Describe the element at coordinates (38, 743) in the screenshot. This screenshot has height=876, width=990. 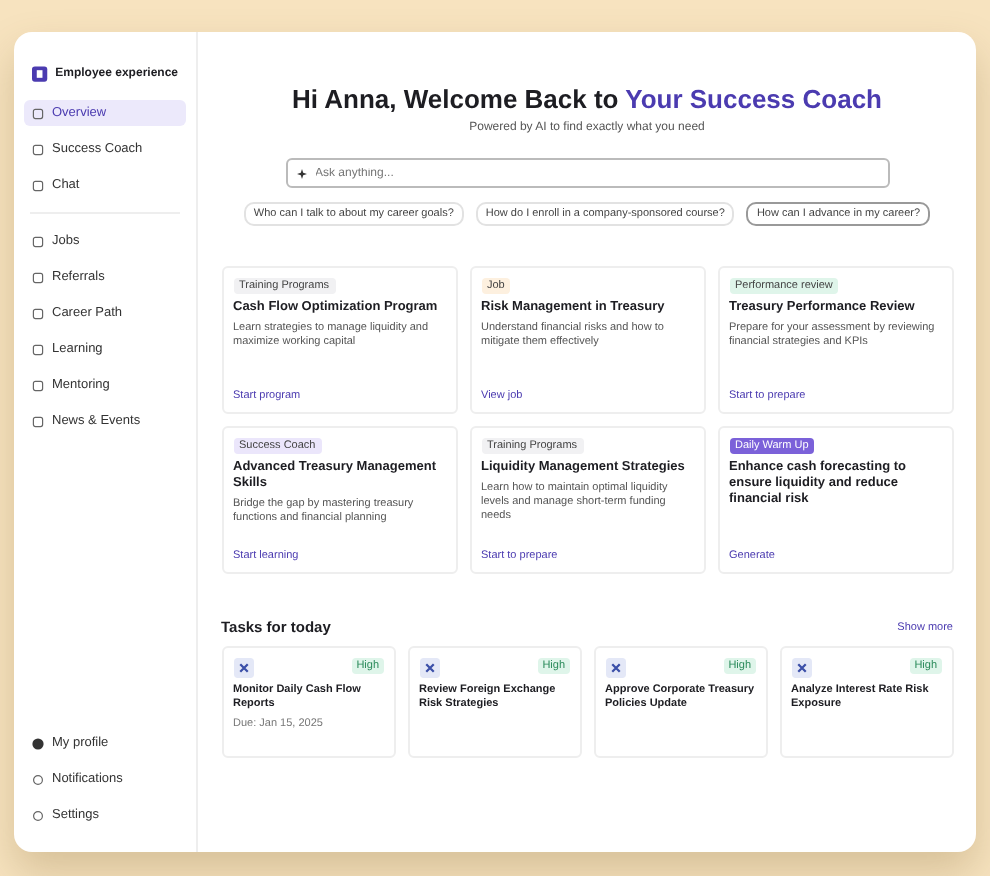
I see `avatar-icon` at that location.